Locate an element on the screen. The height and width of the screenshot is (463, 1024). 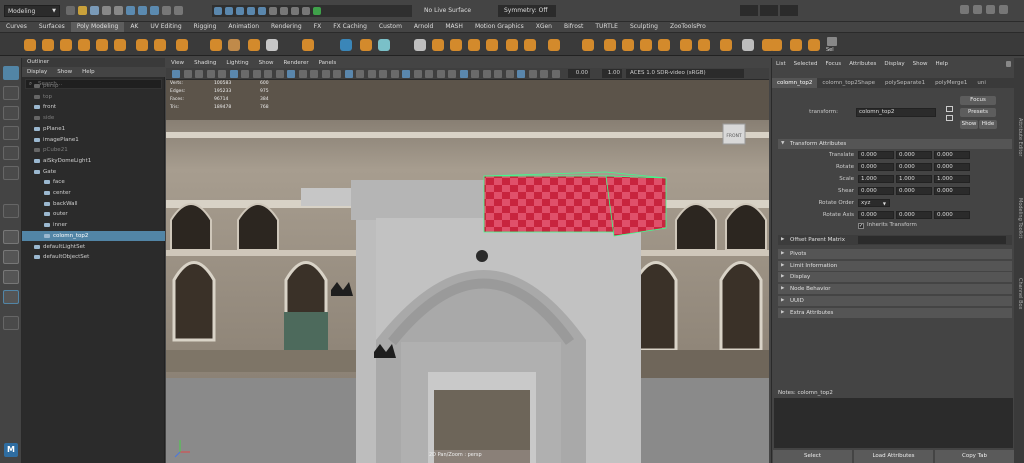
smooth-icon is located at coordinates (384, 45).